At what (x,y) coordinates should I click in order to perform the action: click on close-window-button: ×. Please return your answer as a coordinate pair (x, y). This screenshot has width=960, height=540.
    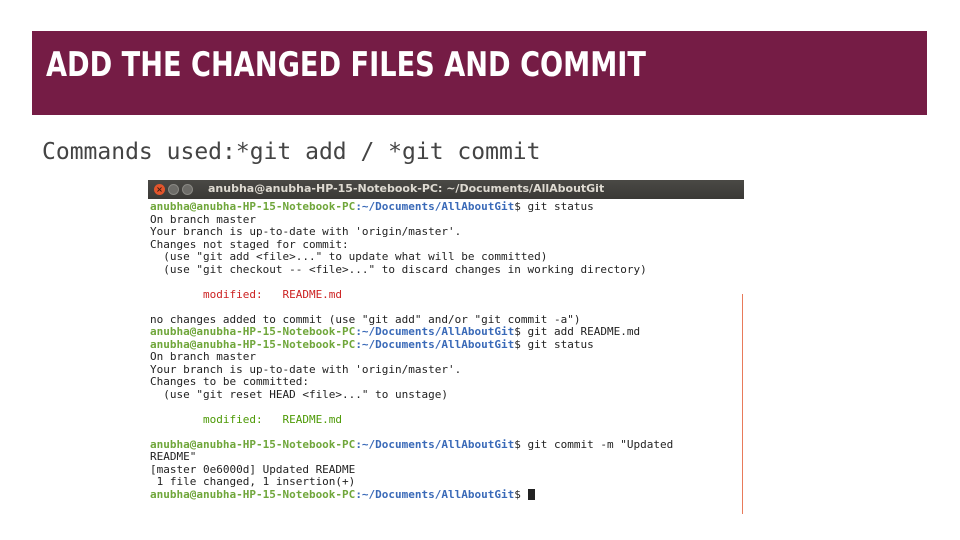
    Looking at the image, I should click on (159, 189).